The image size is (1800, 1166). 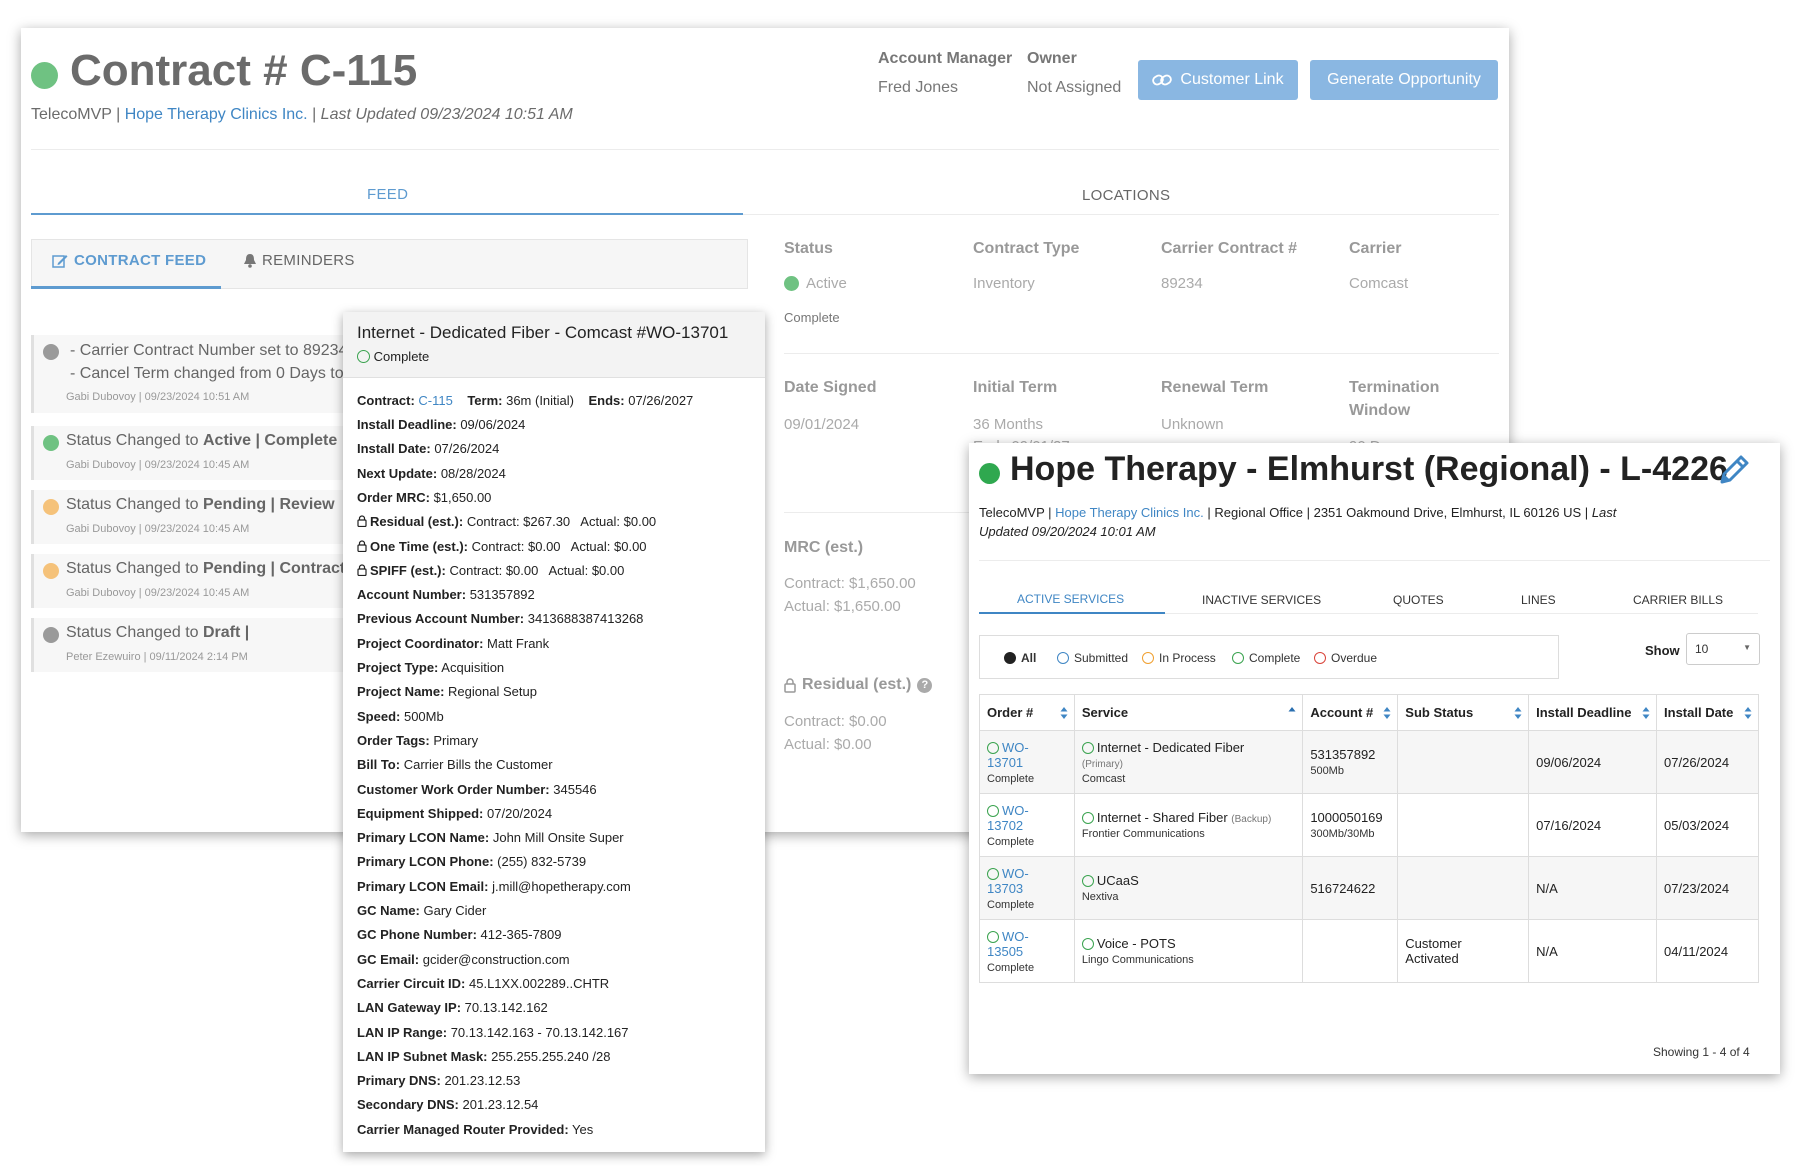 What do you see at coordinates (44, 75) in the screenshot?
I see `status-dot` at bounding box center [44, 75].